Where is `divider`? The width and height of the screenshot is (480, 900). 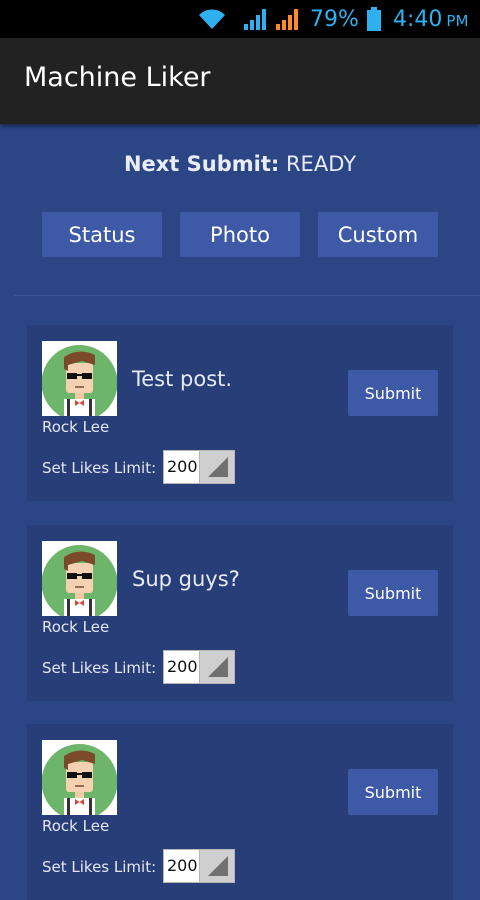 divider is located at coordinates (247, 295).